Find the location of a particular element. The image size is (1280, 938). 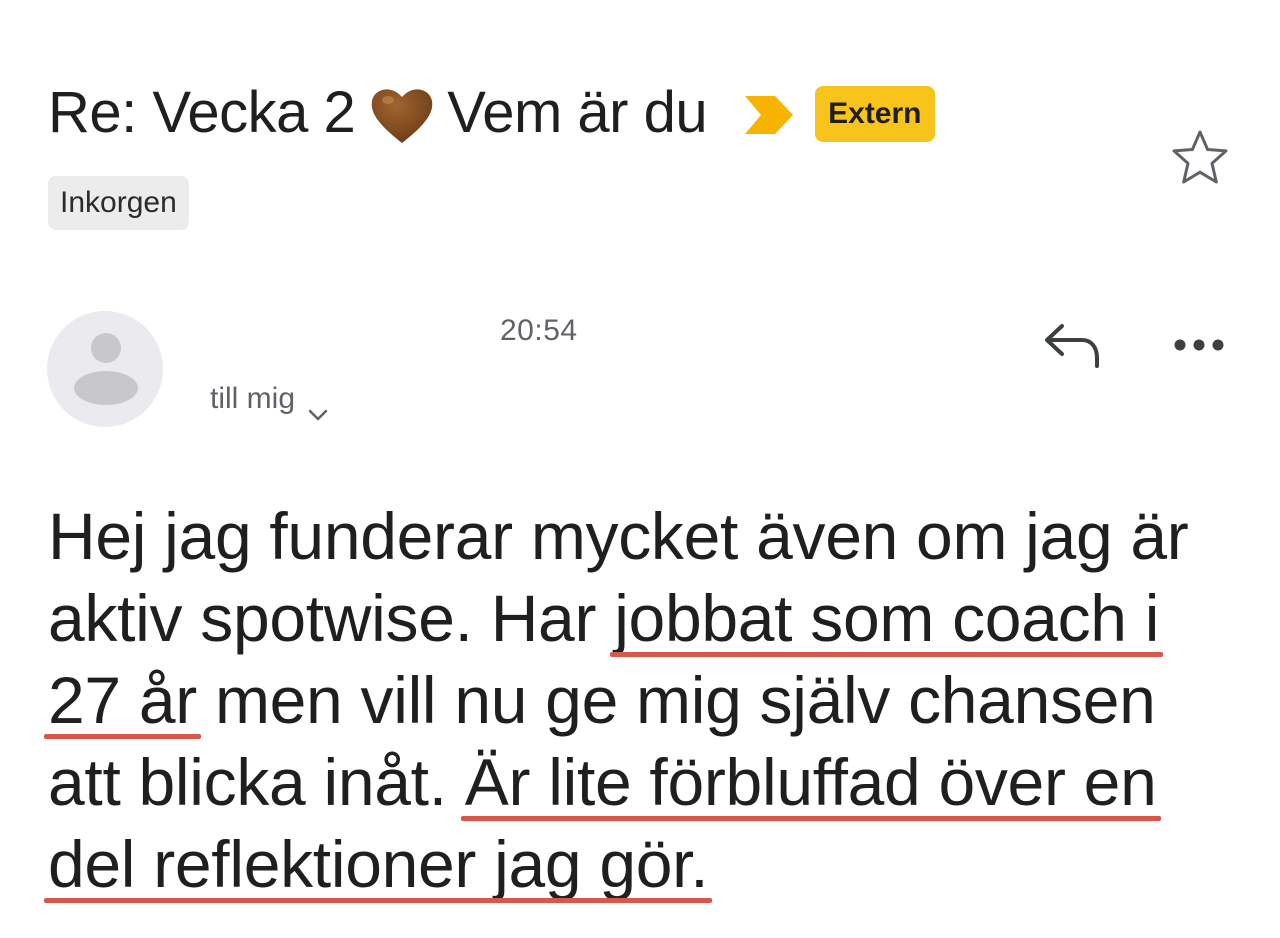

body-line: Hej jag funderar mycket även om jag är is located at coordinates (643, 536).